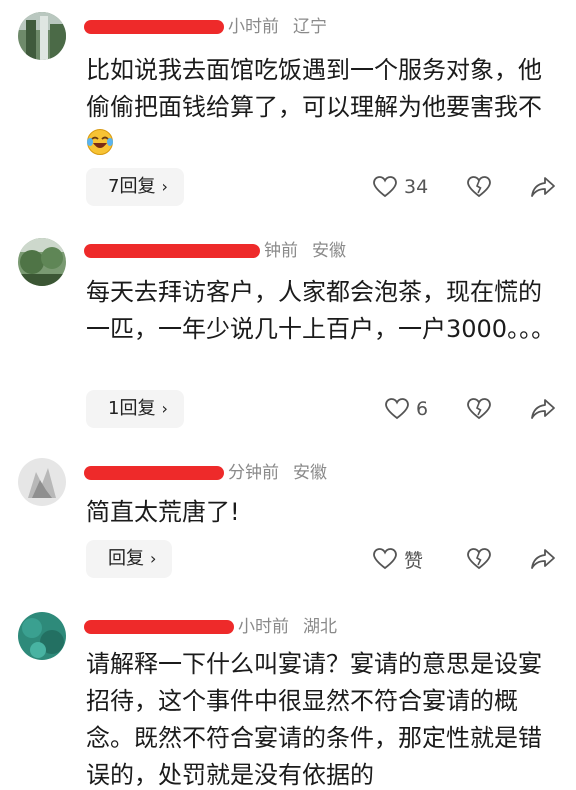 This screenshot has height=790, width=576. I want to click on crying-laughing-emoji, so click(100, 142).